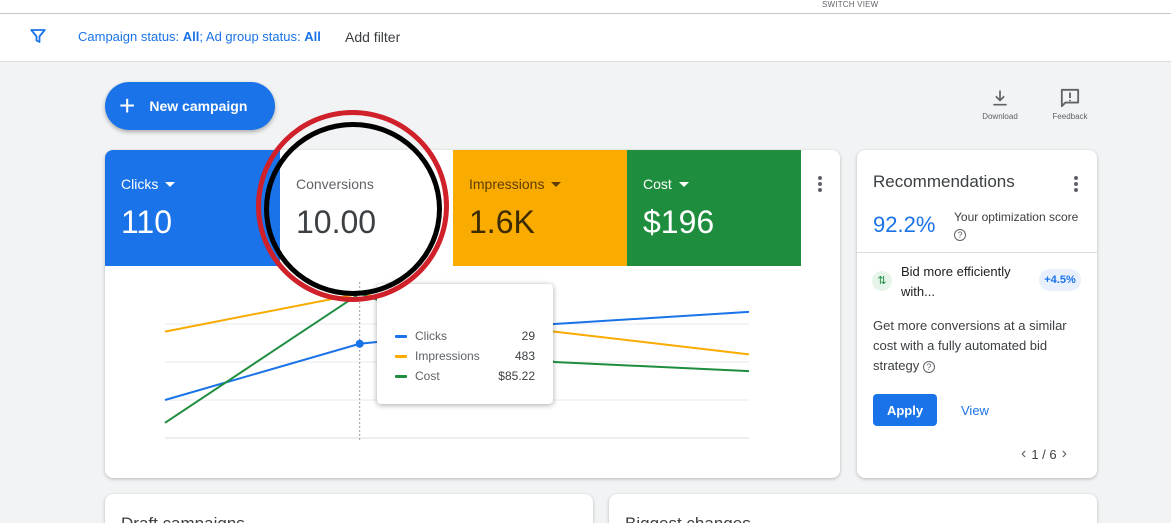 The height and width of the screenshot is (523, 1171). I want to click on plus-icon: +, so click(127, 105).